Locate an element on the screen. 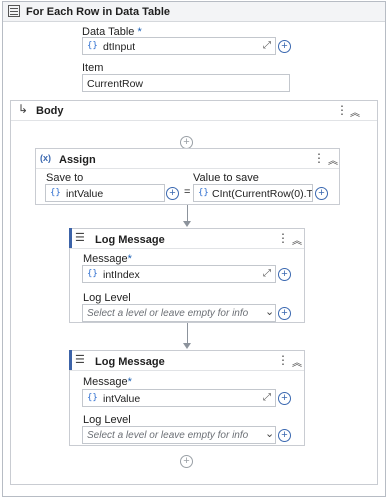 The width and height of the screenshot is (390, 499). log2-level-select: Select a level or leave empty for info ⌄ is located at coordinates (179, 435).